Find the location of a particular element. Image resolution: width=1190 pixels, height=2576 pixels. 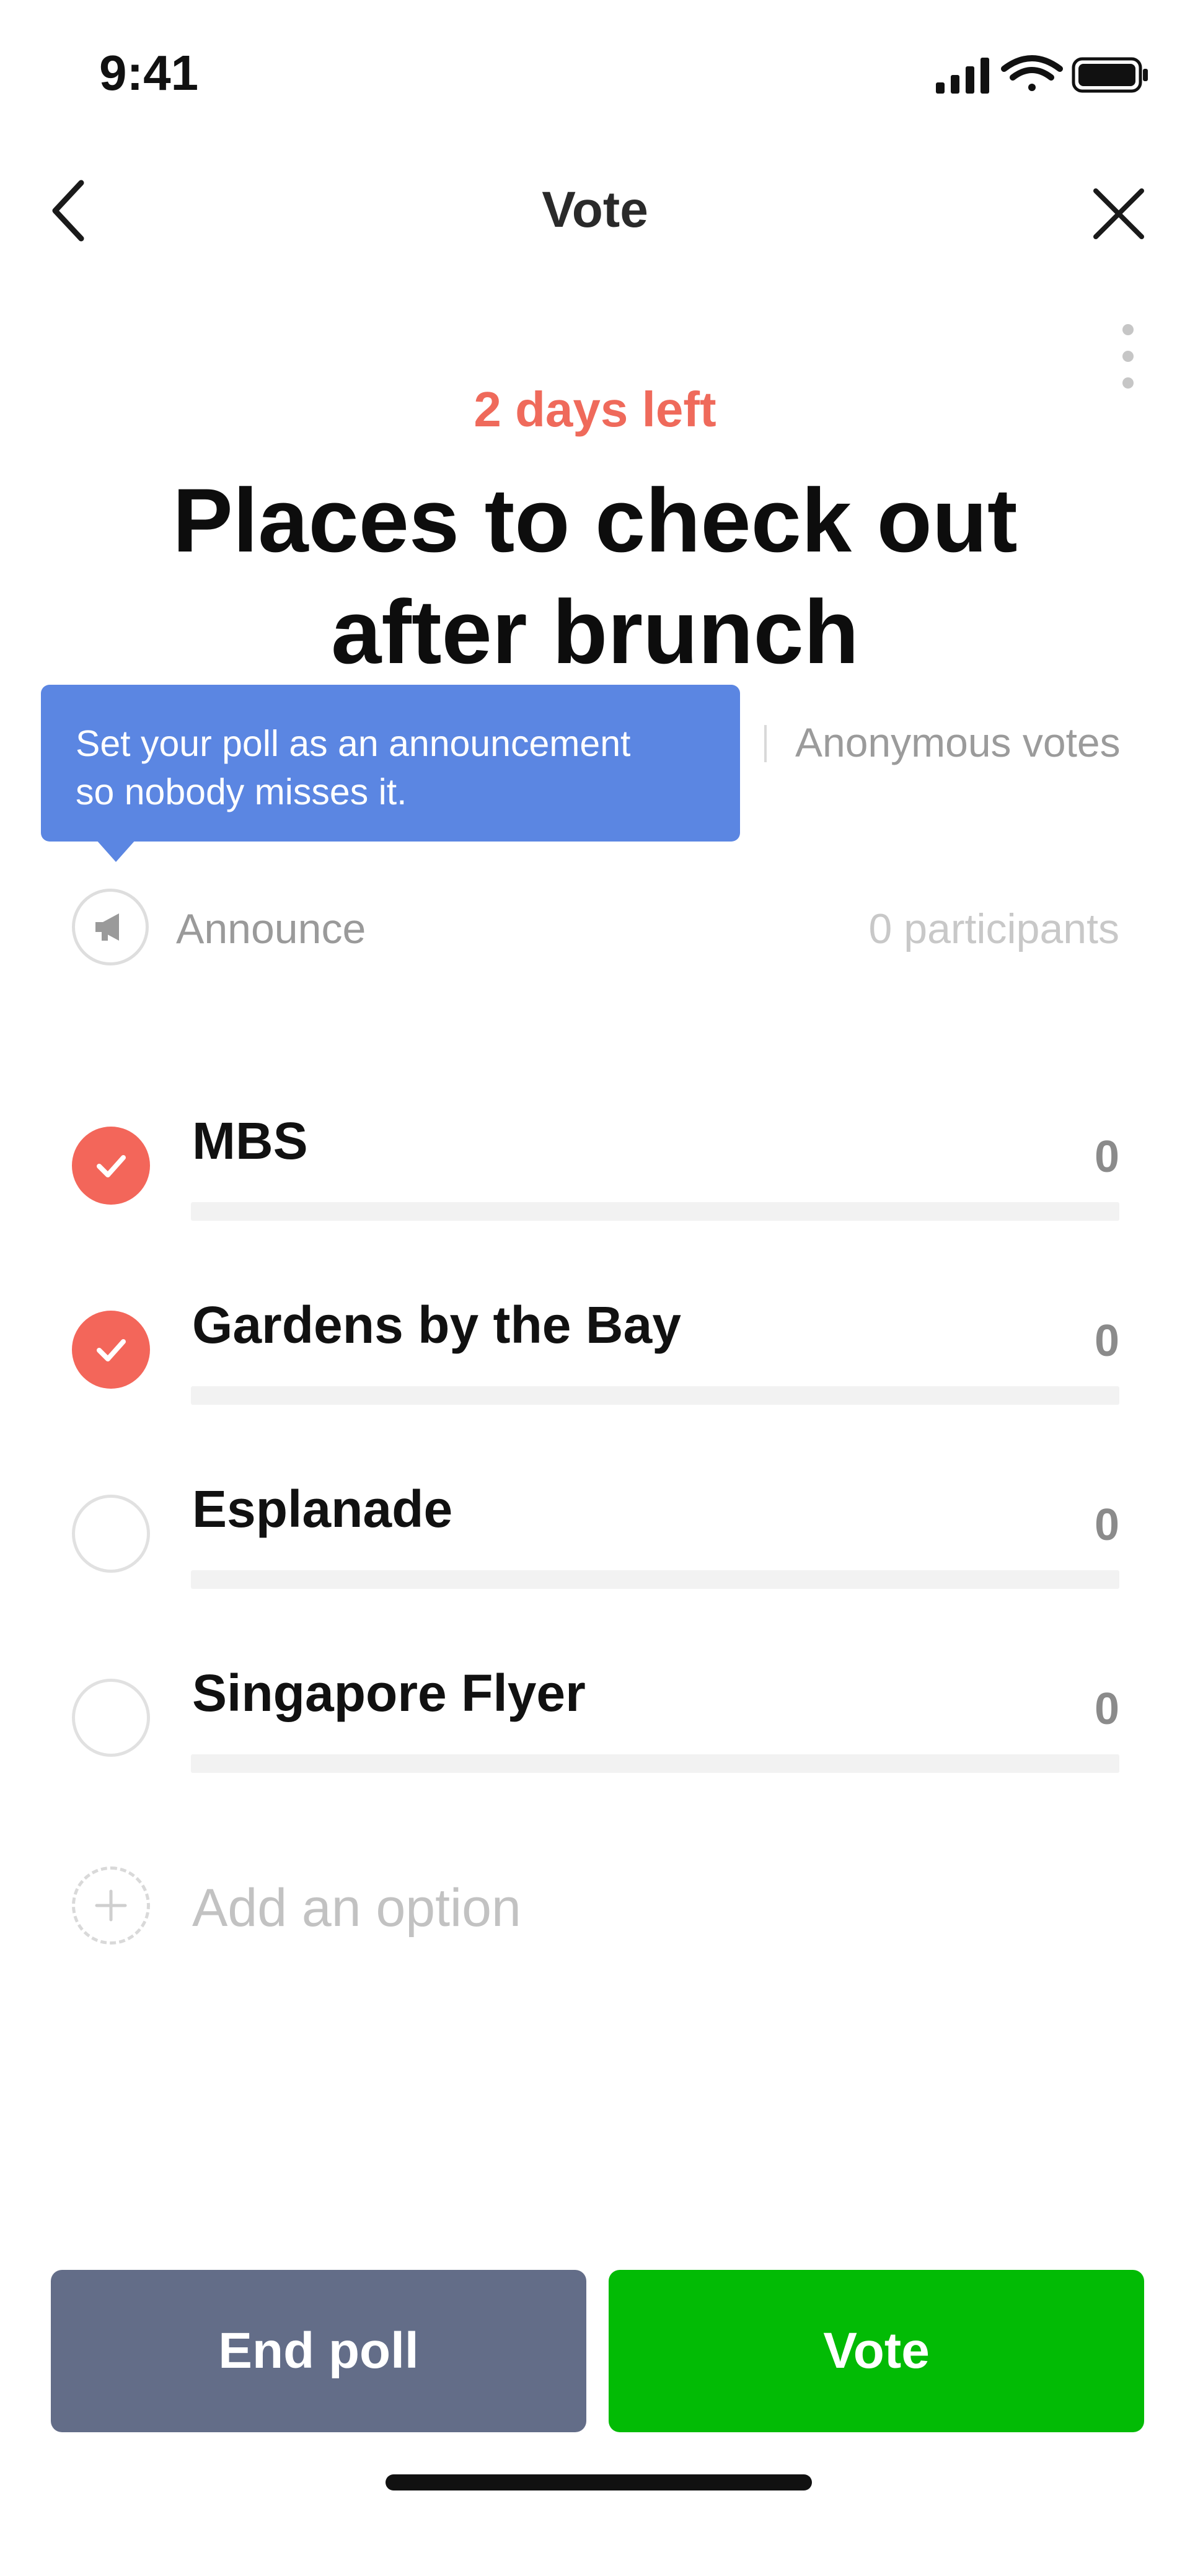

end-poll-button: End poll is located at coordinates (318, 2351).